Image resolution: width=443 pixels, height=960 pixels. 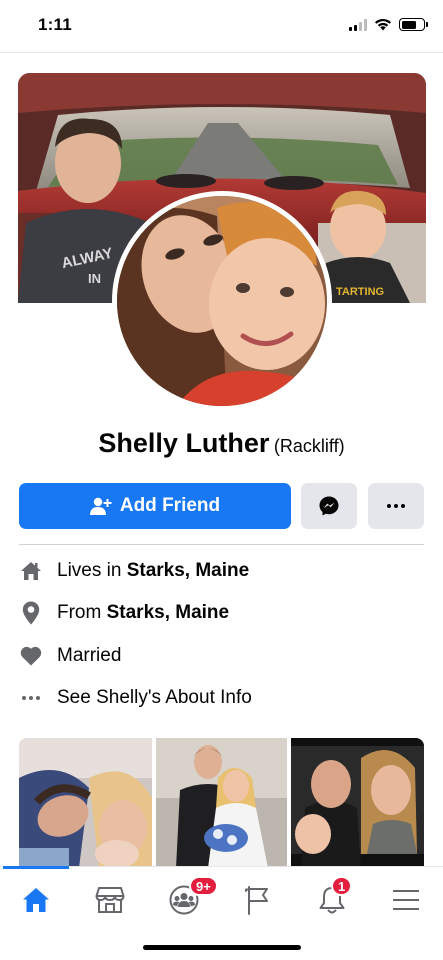 I want to click on battery-level, so click(x=409, y=24).